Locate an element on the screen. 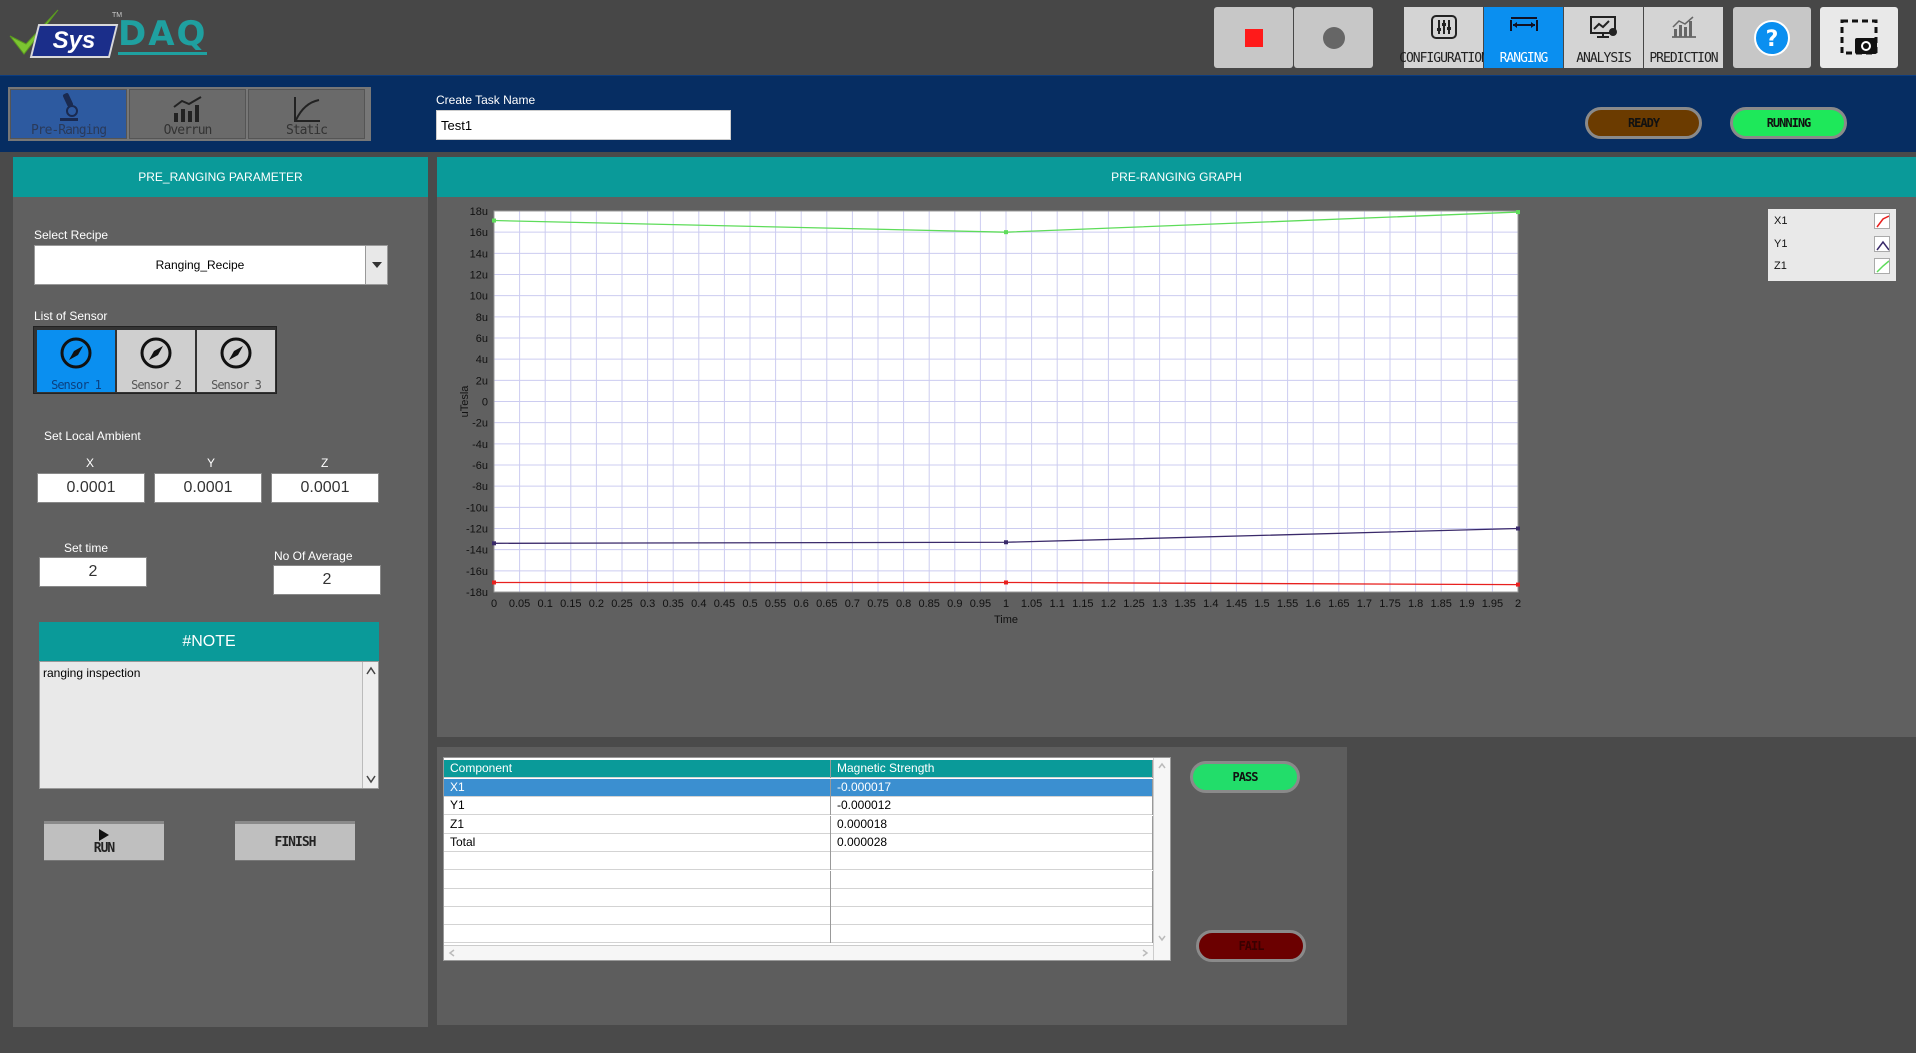 The height and width of the screenshot is (1053, 1916). run-label: RUN is located at coordinates (104, 848).